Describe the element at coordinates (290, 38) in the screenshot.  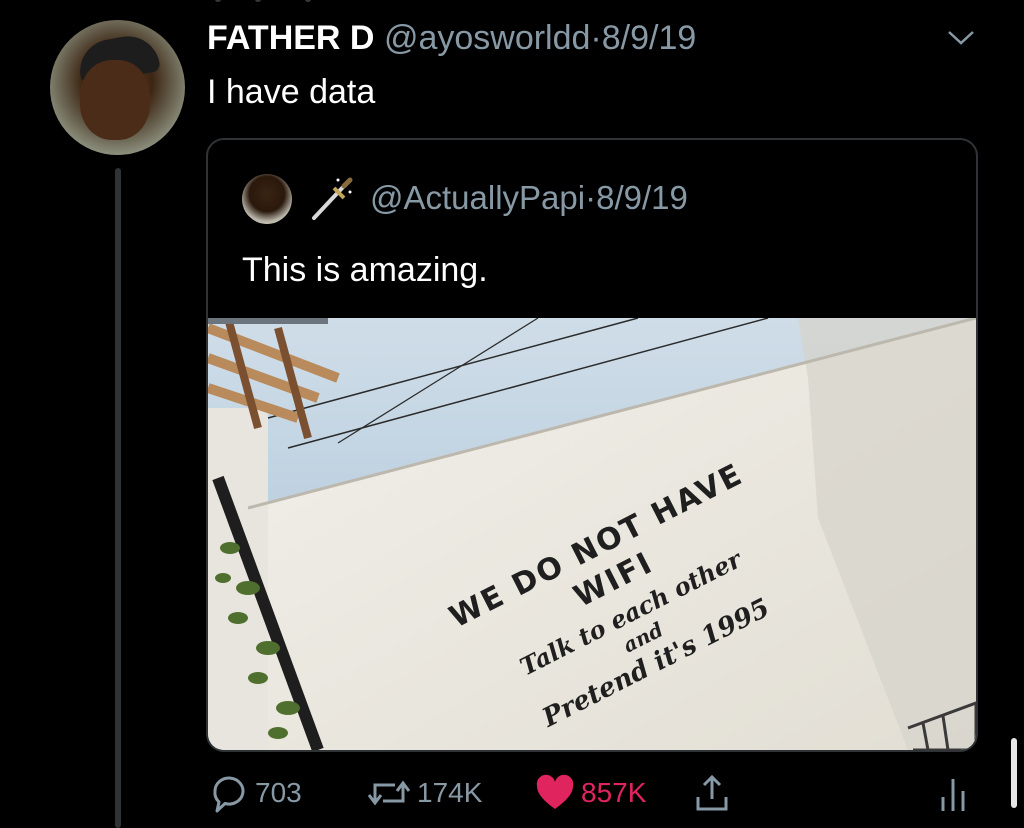
I see `author-name: FATHER D` at that location.